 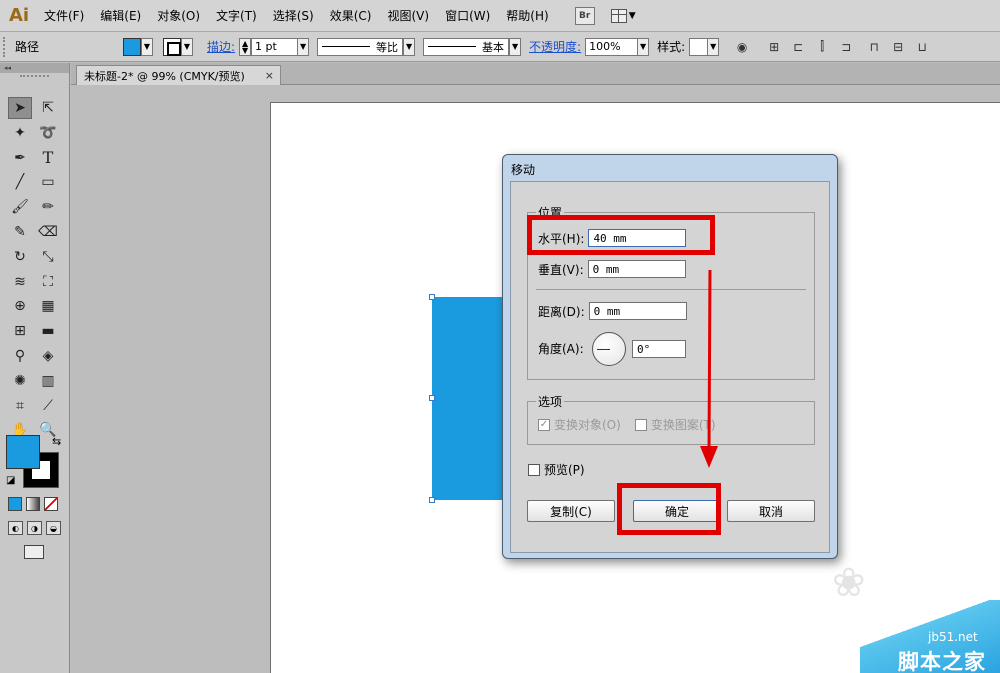 I want to click on blend-tool-icon: ◈, so click(x=48, y=356).